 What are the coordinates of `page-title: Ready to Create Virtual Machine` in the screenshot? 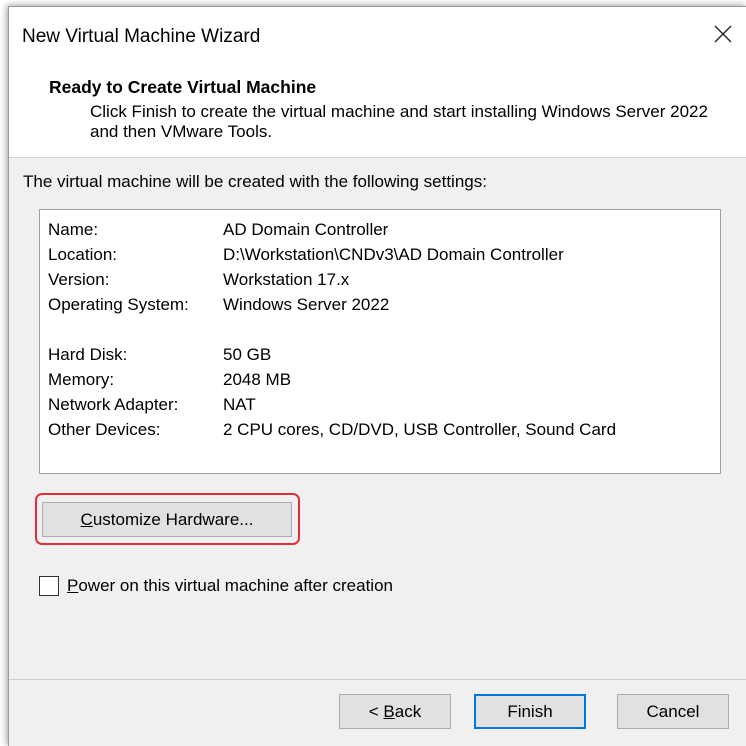 It's located at (183, 87).